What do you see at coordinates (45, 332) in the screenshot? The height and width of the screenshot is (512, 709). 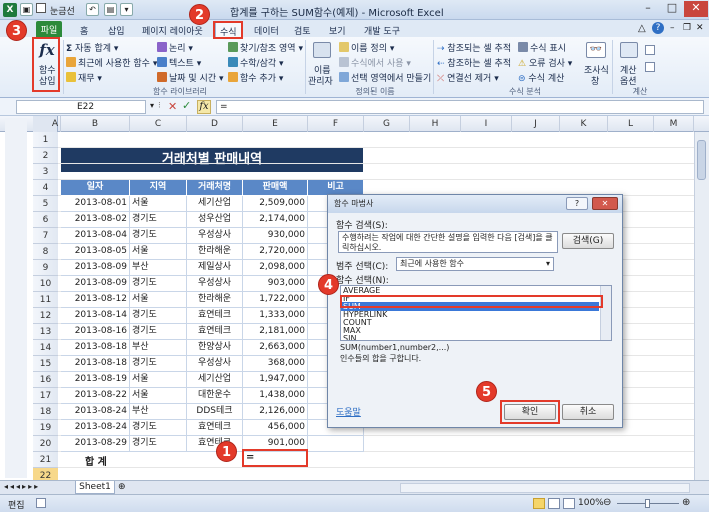 I see `row-header: 13` at bounding box center [45, 332].